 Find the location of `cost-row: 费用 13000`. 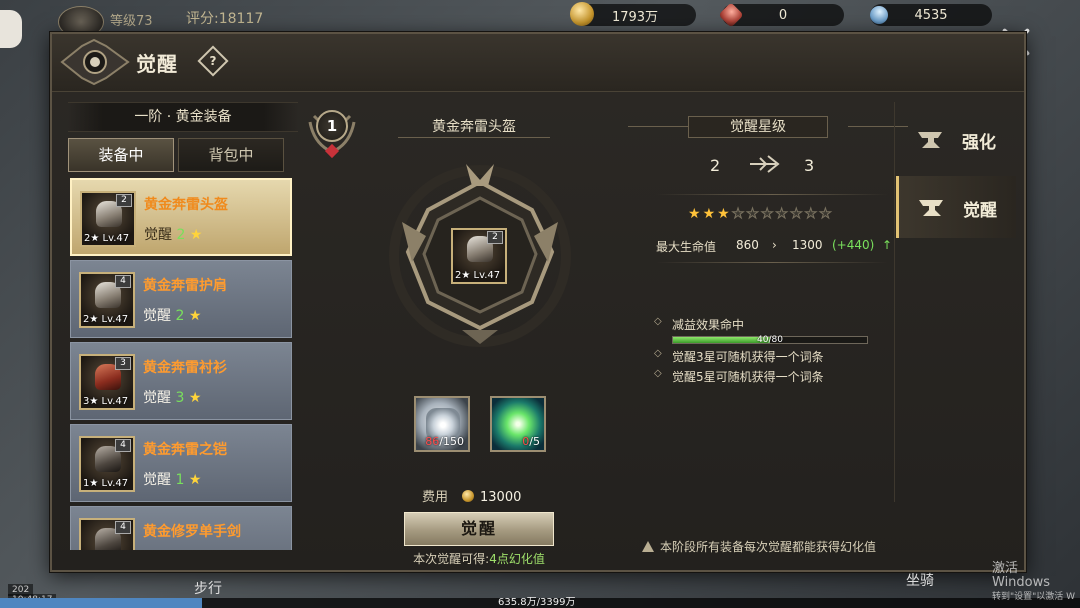

cost-row: 费用 13000 is located at coordinates (471, 495).